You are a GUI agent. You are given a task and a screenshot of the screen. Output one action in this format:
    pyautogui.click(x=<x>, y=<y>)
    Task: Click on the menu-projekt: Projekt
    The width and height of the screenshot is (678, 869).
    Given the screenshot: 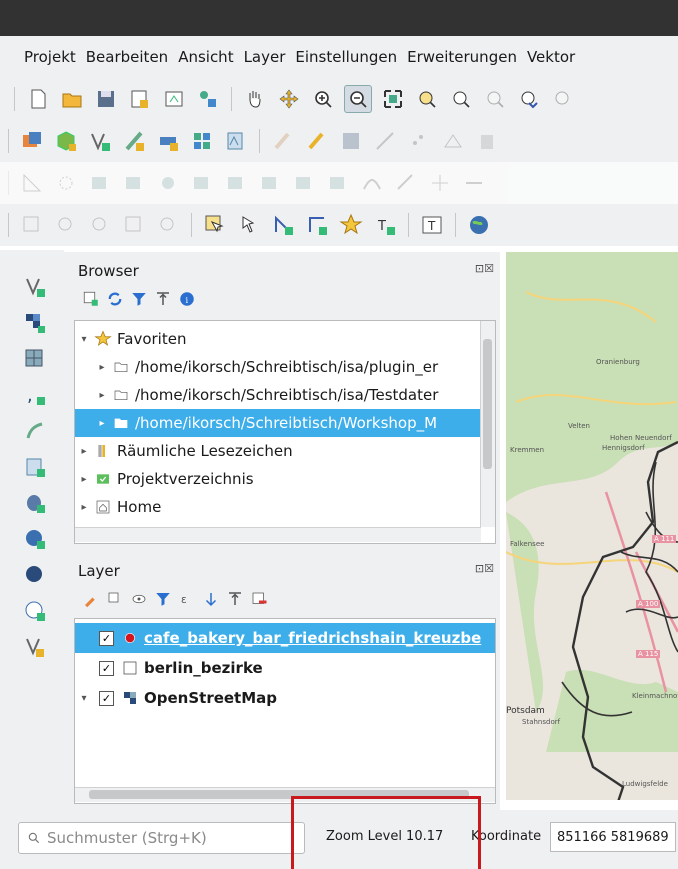 What is the action you would take?
    pyautogui.click(x=40, y=57)
    